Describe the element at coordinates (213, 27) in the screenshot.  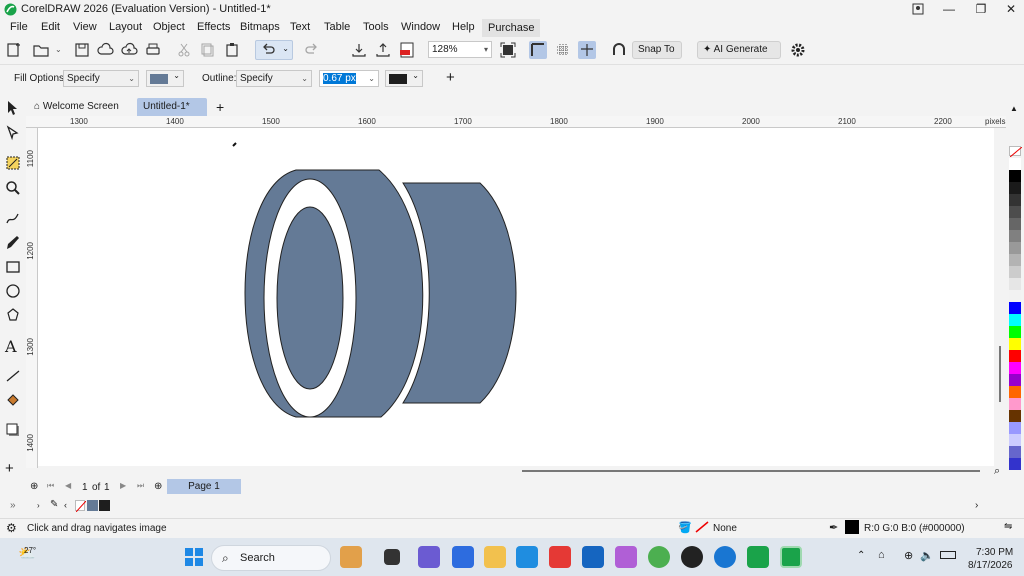
I see `menu-effects: Effects` at that location.